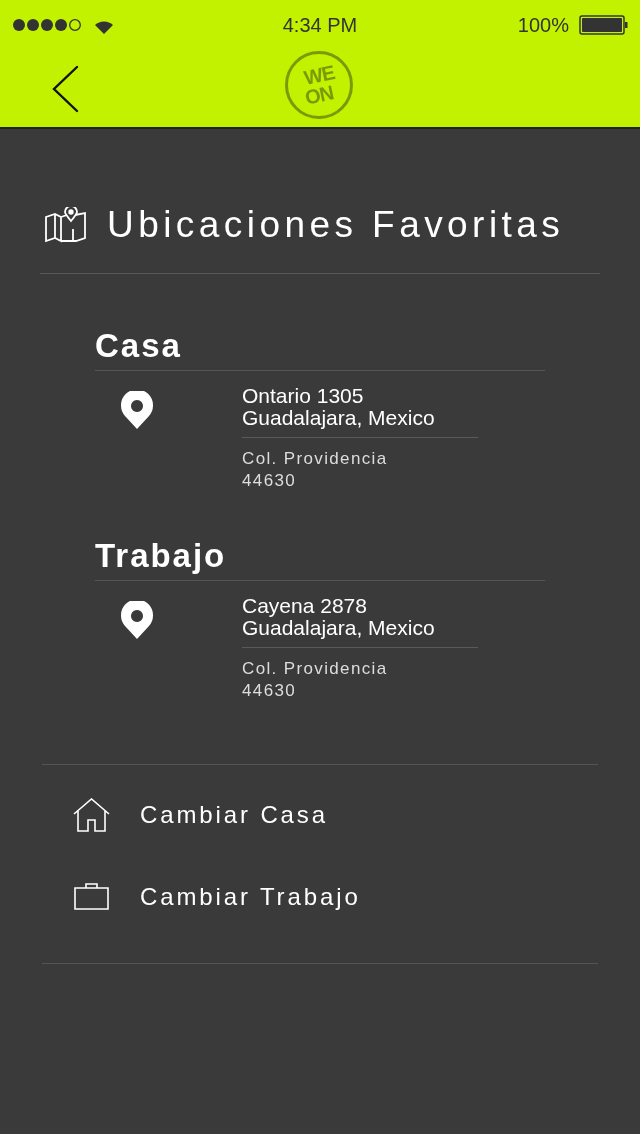  I want to click on status-time: 4:34 PM, so click(320, 25).